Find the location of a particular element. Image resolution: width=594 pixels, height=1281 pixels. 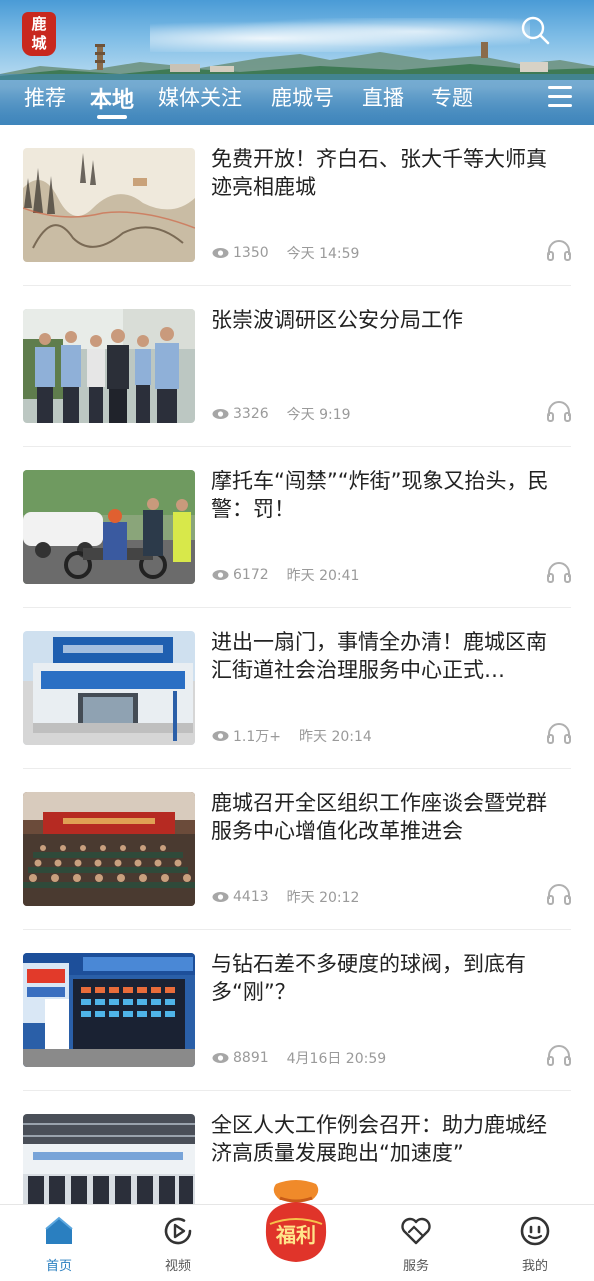

nav-service-label: 服务 is located at coordinates (415, 1266).